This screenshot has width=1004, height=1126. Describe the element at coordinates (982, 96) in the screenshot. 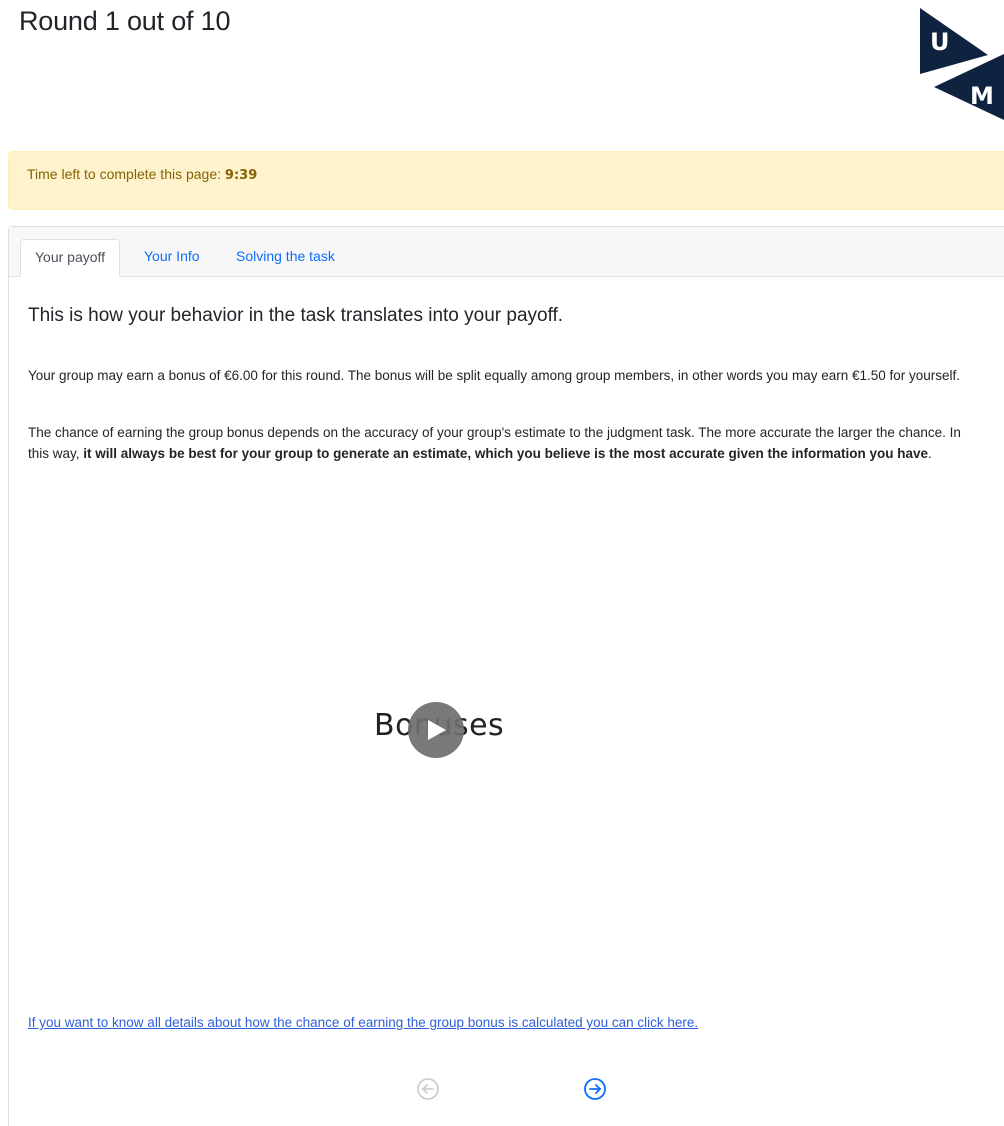

I see `svg-text: M` at that location.